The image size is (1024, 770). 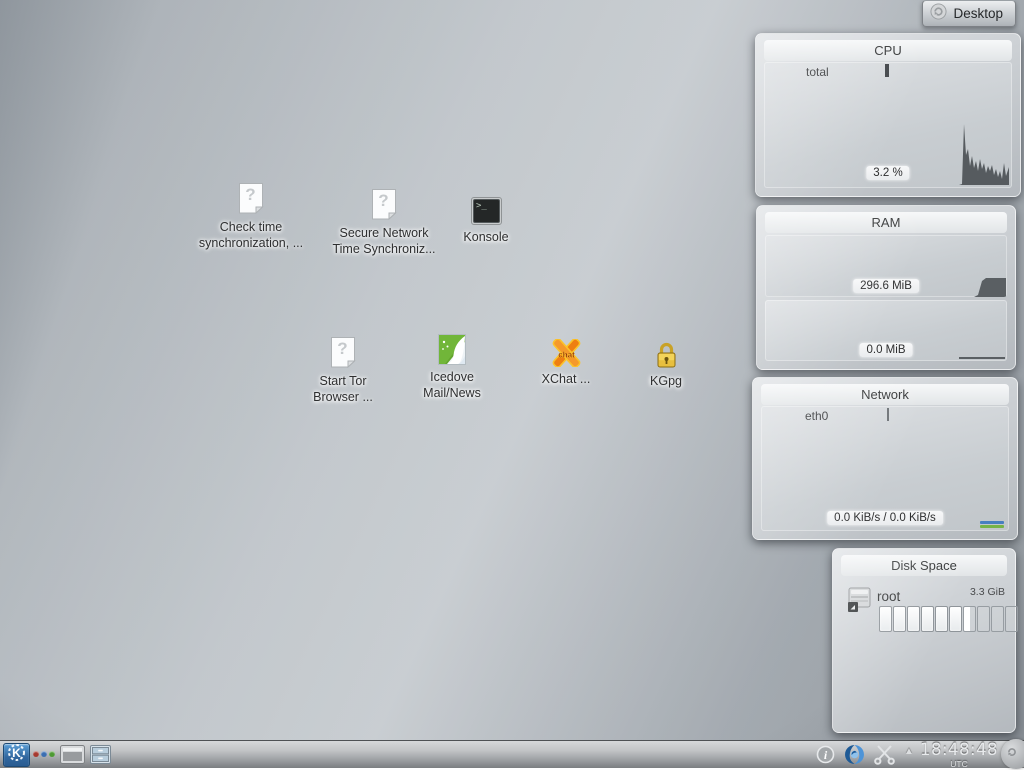 What do you see at coordinates (886, 266) in the screenshot?
I see `ram-used-plot: 296.6 MiB` at bounding box center [886, 266].